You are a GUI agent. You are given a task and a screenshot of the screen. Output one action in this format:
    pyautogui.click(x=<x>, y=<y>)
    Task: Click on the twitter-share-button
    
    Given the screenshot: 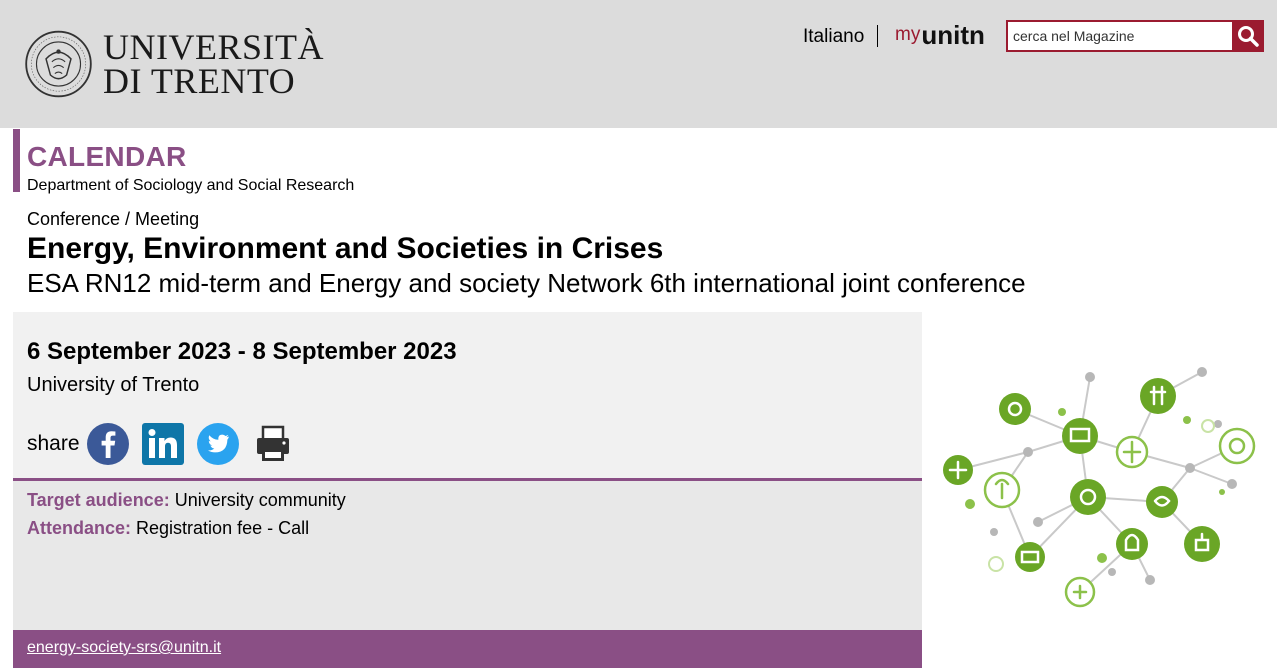 What is the action you would take?
    pyautogui.click(x=218, y=444)
    